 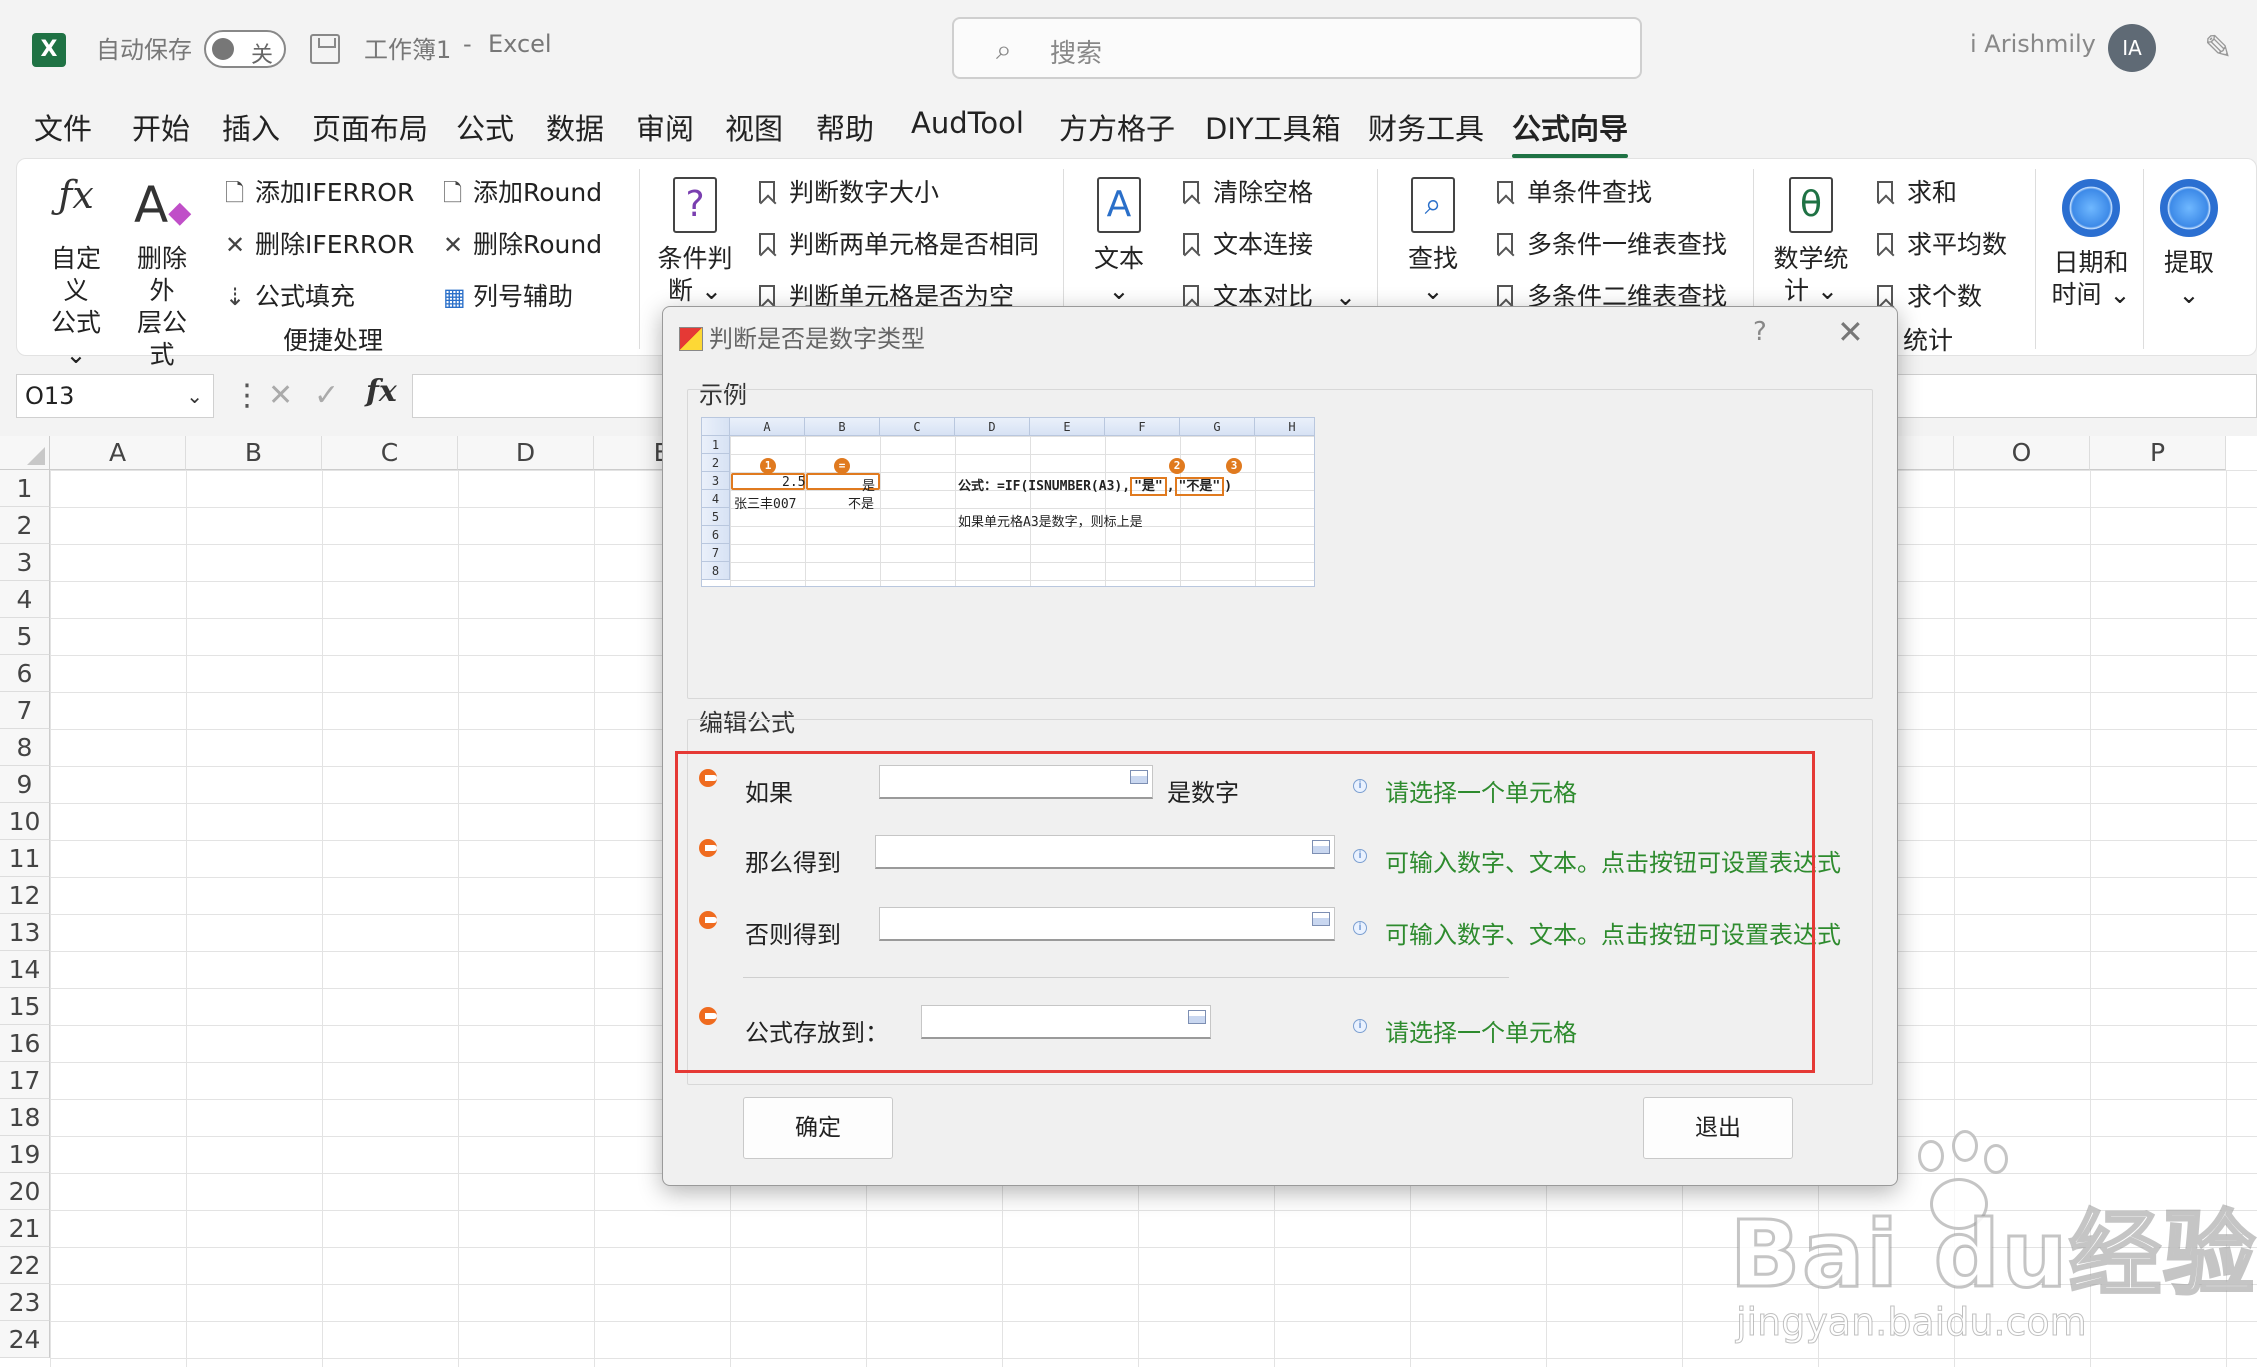 I want to click on single-lookup-button: 单条件查找, so click(x=1574, y=191).